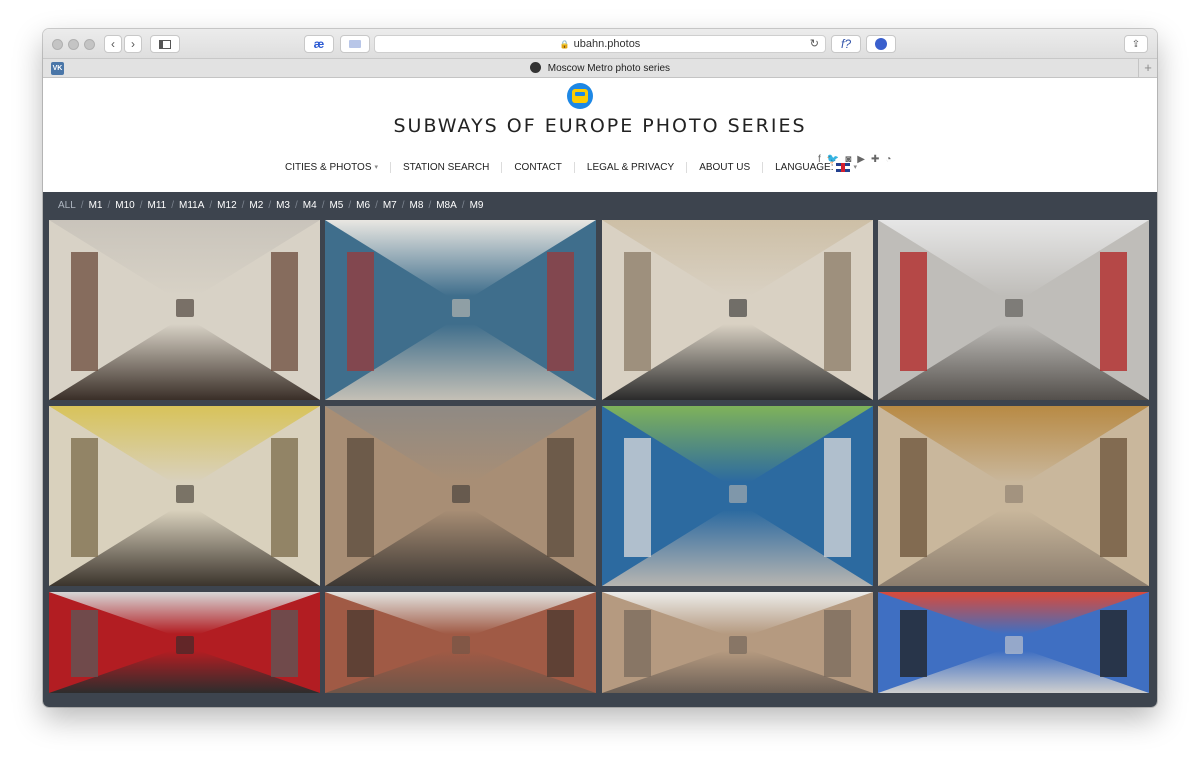 The width and height of the screenshot is (1200, 765). I want to click on nav-item-cities-photos: CITIES & PHOTOS ▾, so click(332, 167).